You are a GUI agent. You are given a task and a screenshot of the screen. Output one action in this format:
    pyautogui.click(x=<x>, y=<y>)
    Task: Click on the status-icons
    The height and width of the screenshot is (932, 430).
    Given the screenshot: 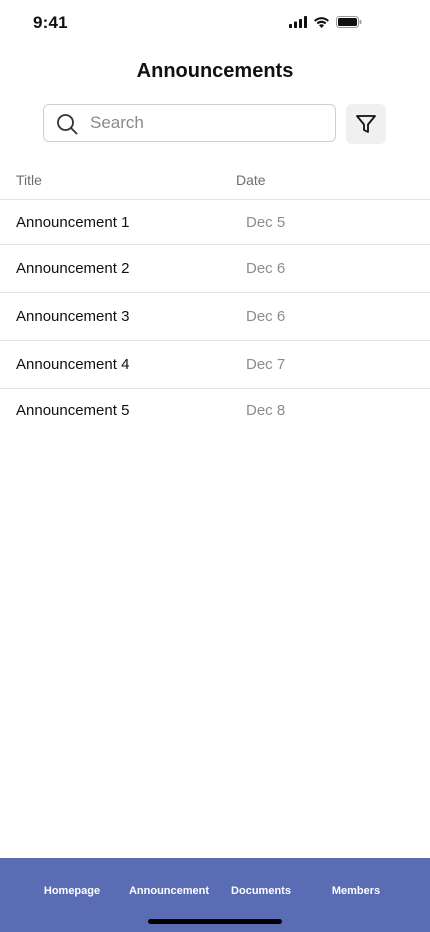 What is the action you would take?
    pyautogui.click(x=325, y=22)
    